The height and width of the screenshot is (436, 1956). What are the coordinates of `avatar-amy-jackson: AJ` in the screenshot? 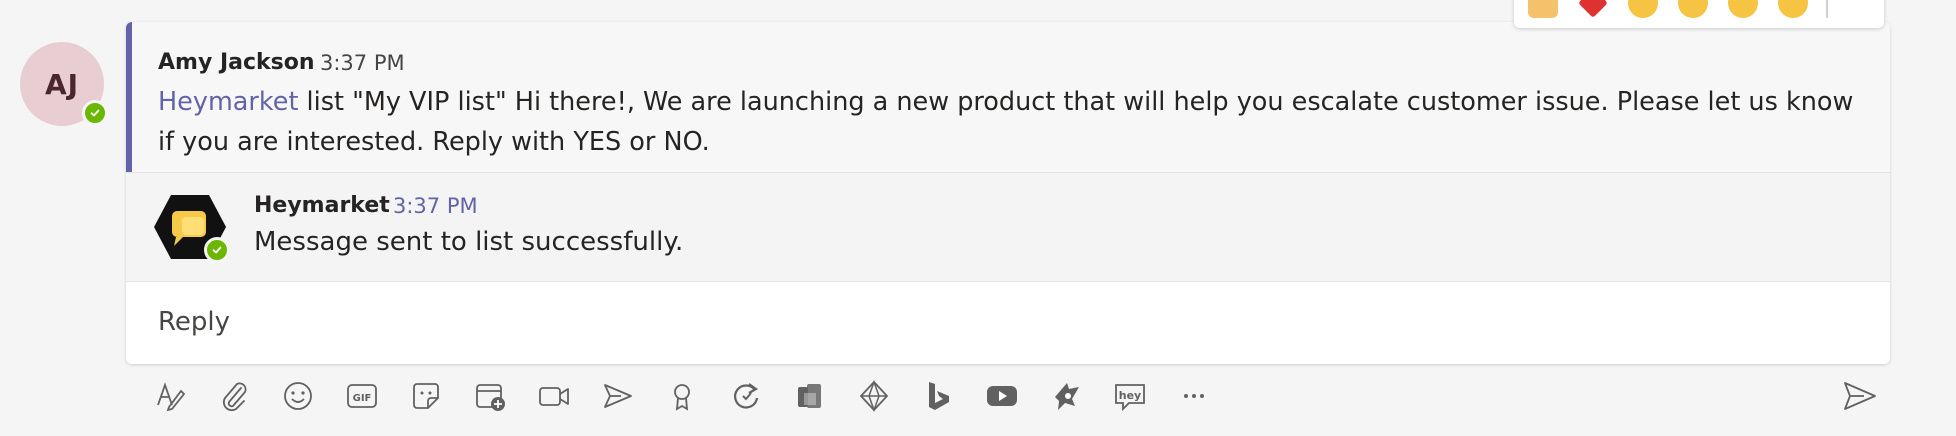 It's located at (64, 84).